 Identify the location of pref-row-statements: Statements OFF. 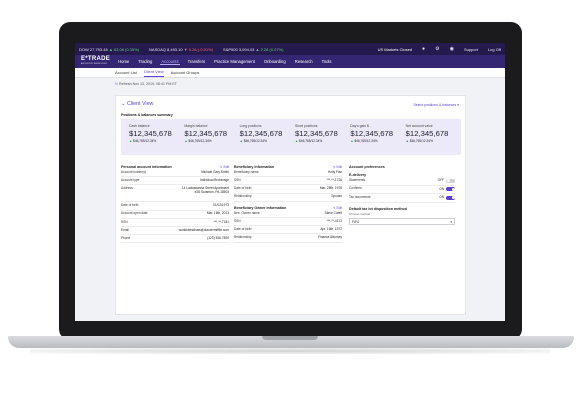
(402, 181).